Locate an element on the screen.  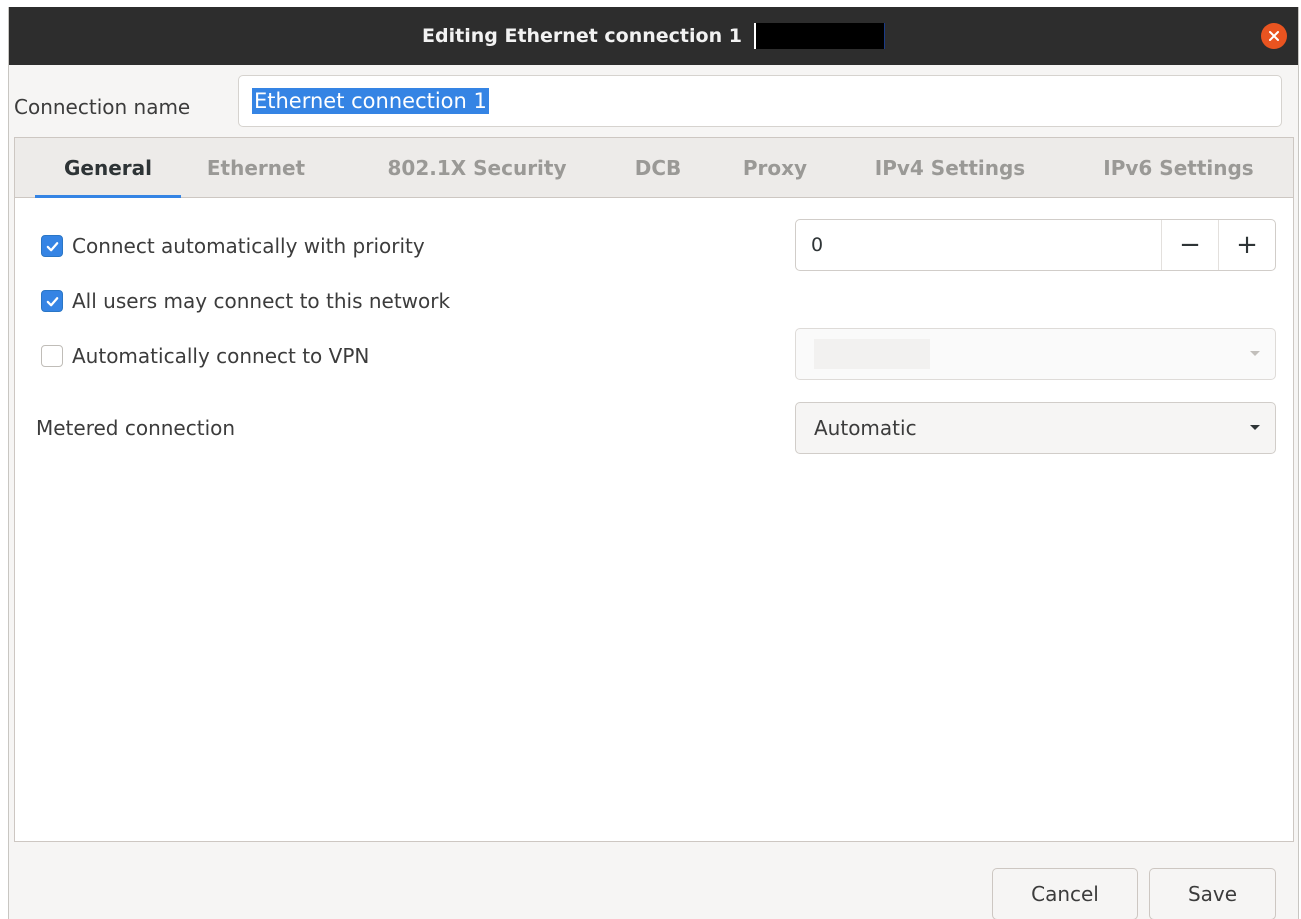
priority-increment-button: + is located at coordinates (1246, 245).